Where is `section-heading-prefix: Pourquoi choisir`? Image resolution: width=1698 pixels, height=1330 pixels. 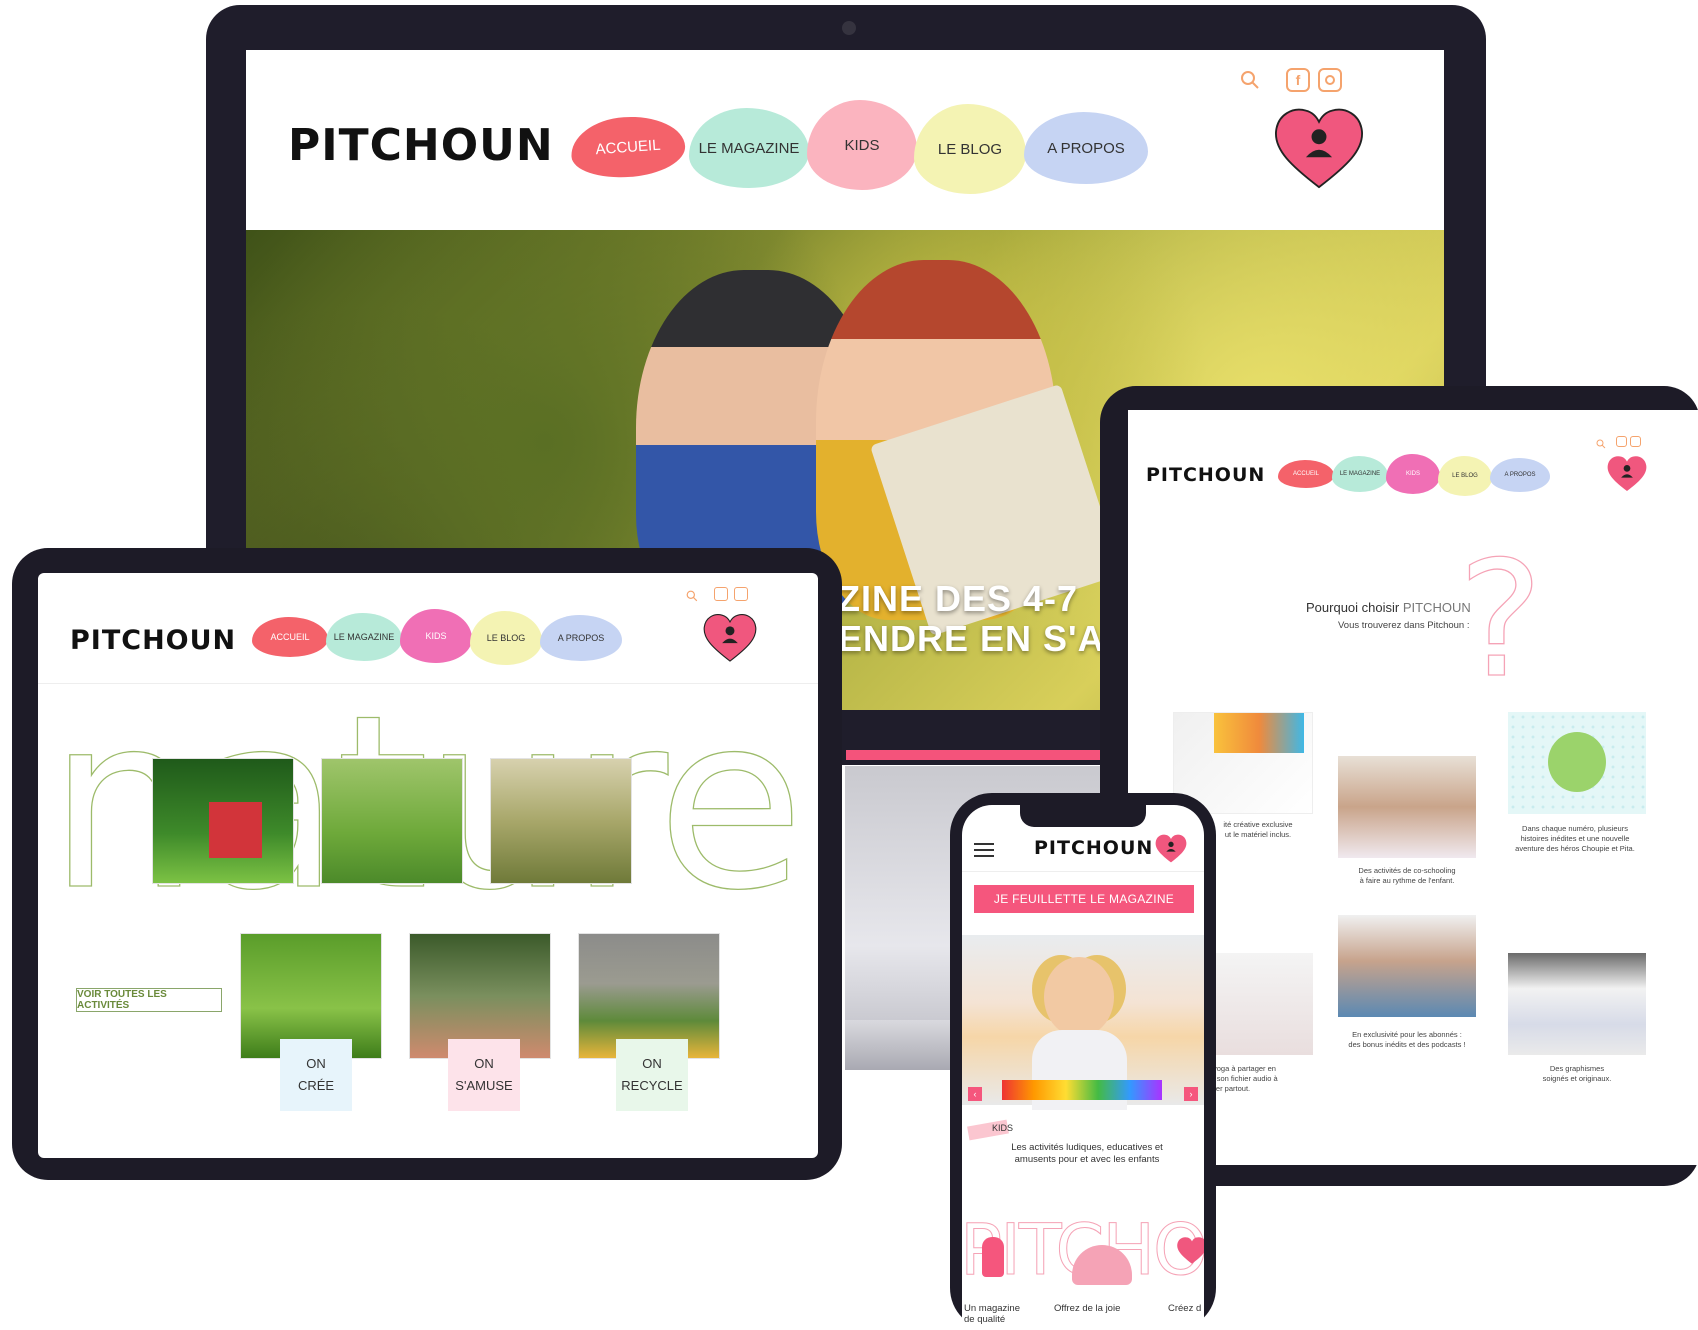
section-heading-prefix: Pourquoi choisir is located at coordinates (1354, 607).